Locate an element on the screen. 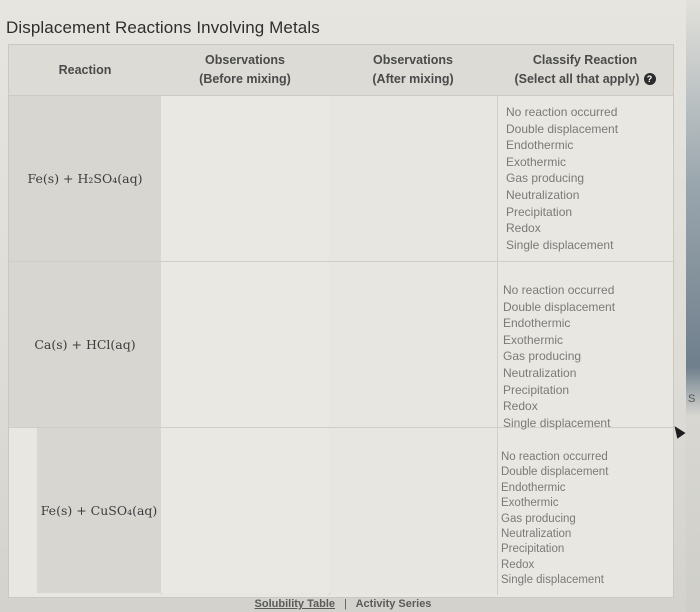 Image resolution: width=700 pixels, height=612 pixels. background-window-letter: S is located at coordinates (692, 399).